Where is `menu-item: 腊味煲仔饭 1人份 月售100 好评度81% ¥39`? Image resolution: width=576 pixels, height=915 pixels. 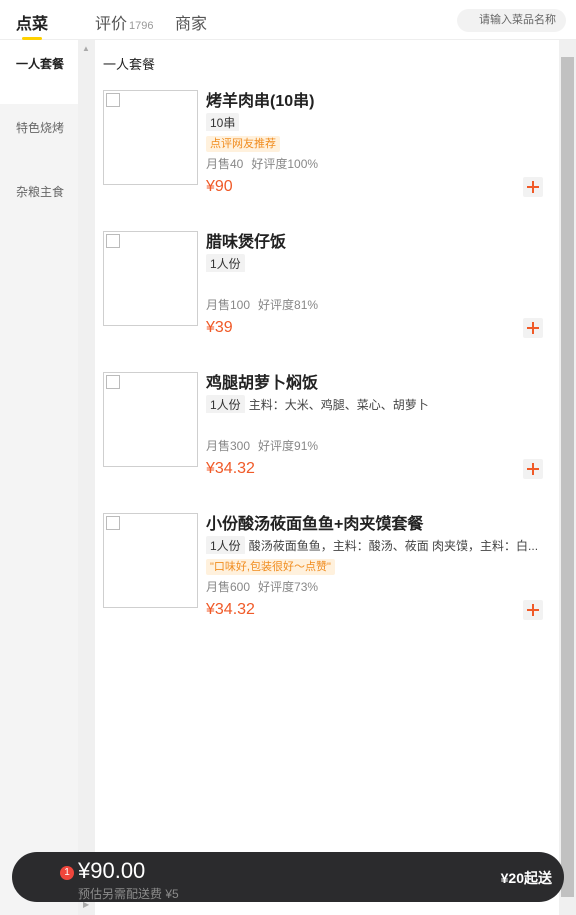 menu-item: 腊味煲仔饭 1人份 月售100 好评度81% ¥39 is located at coordinates (327, 286).